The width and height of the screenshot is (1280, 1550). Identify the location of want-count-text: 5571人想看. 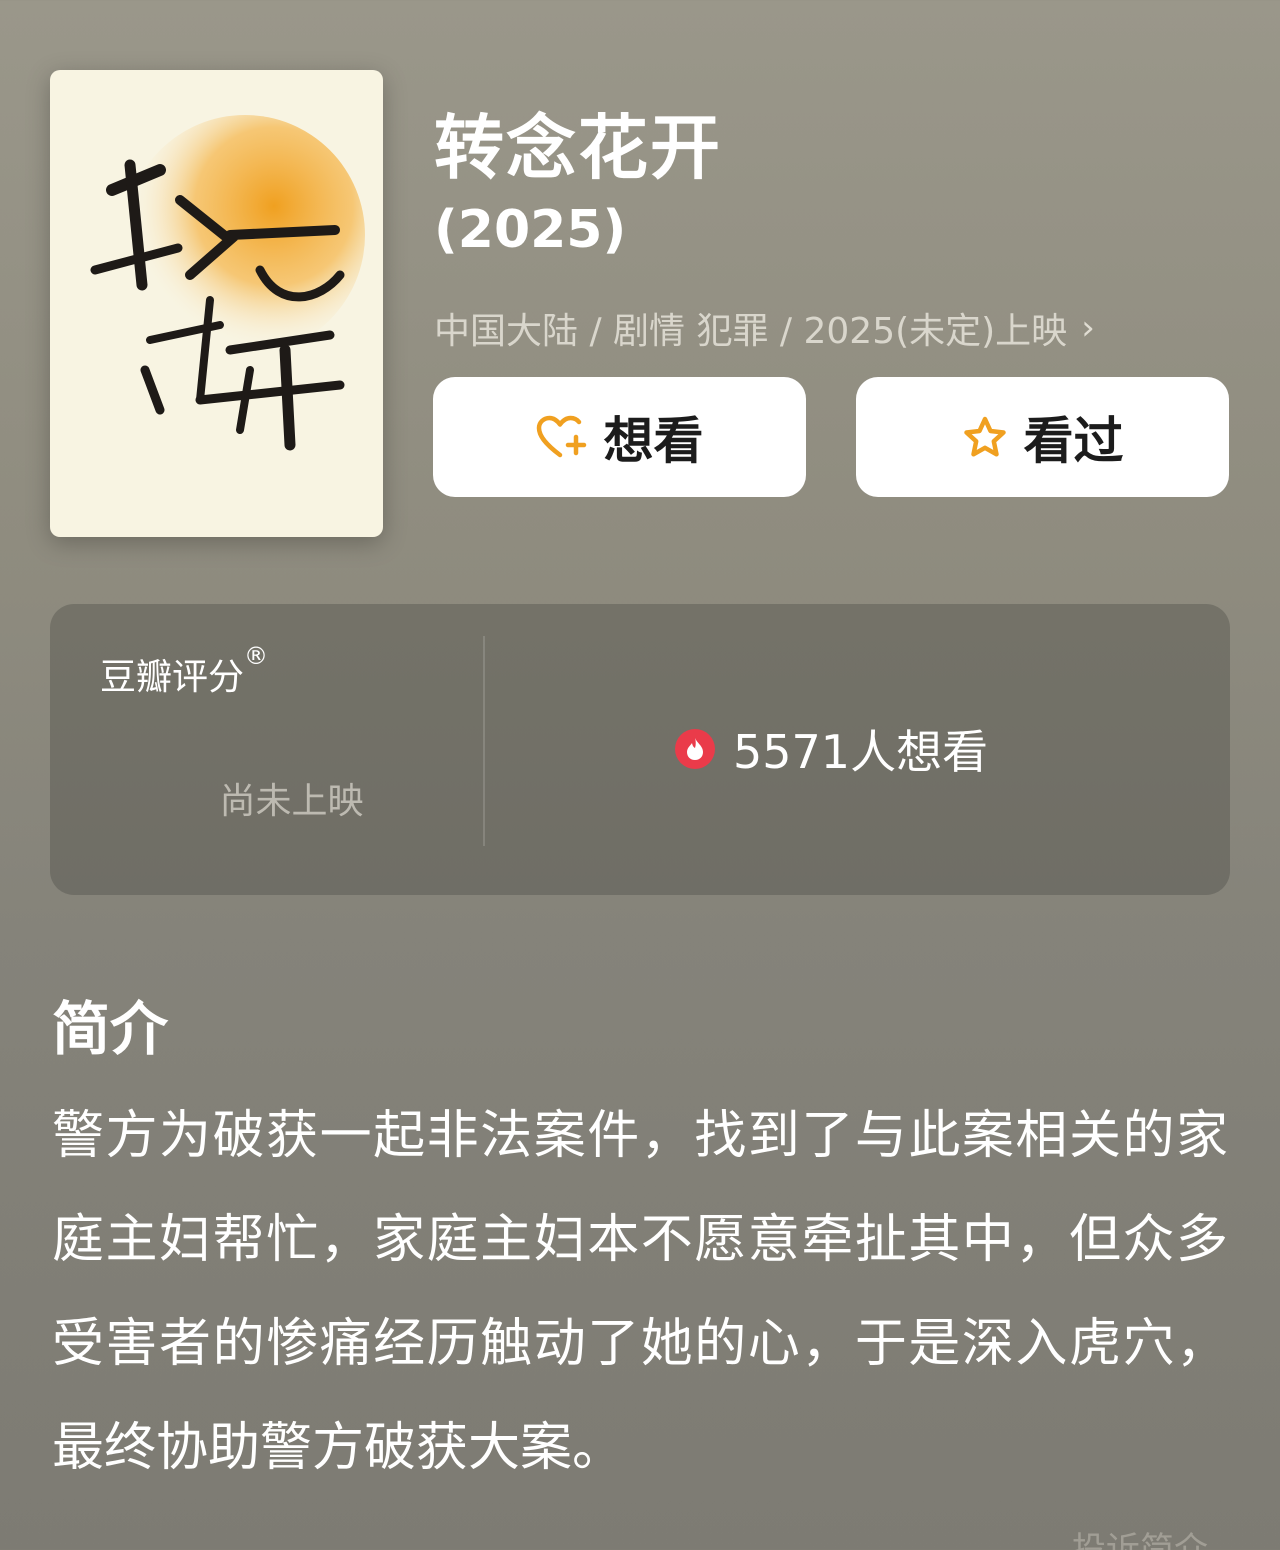
(861, 752).